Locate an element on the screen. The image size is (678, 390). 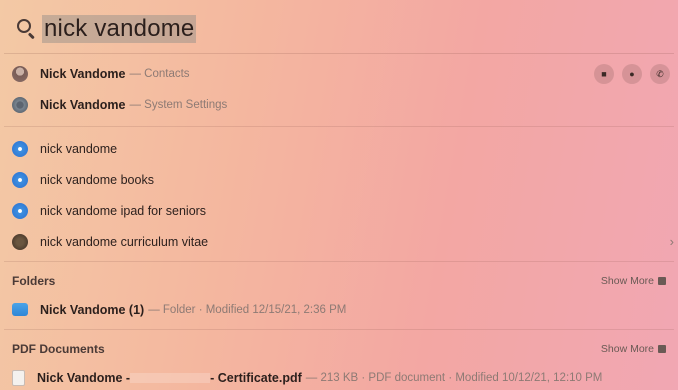
settings-icon is located at coordinates (20, 104).